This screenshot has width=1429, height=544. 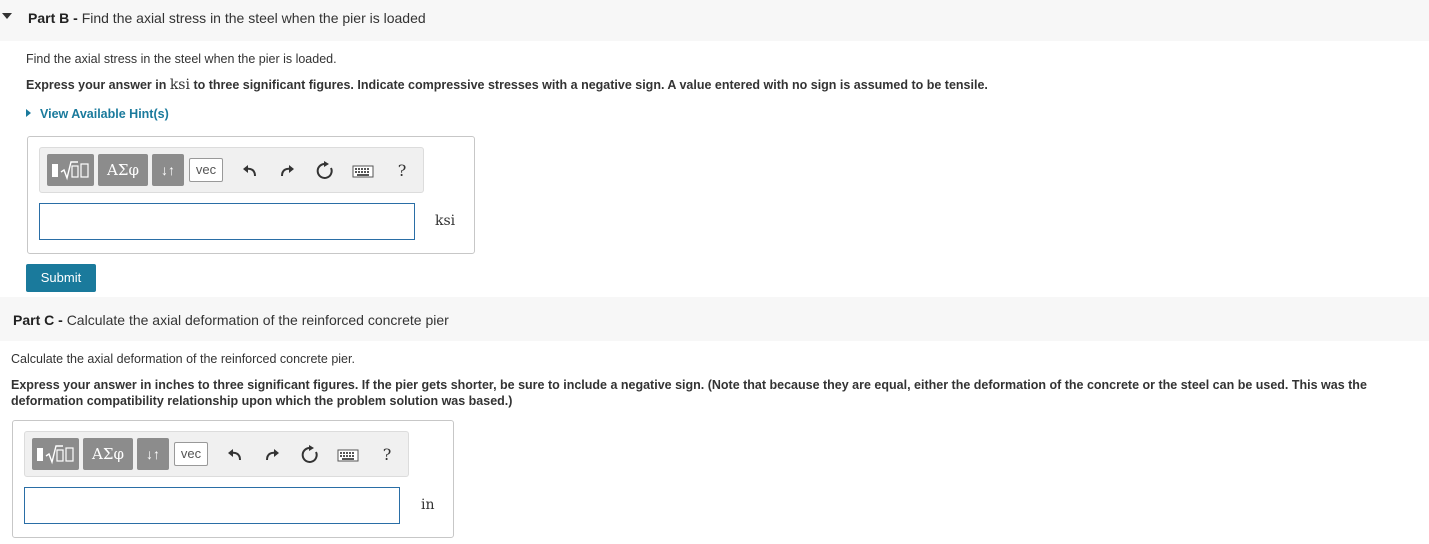 I want to click on partc-unit: in, so click(x=428, y=505).